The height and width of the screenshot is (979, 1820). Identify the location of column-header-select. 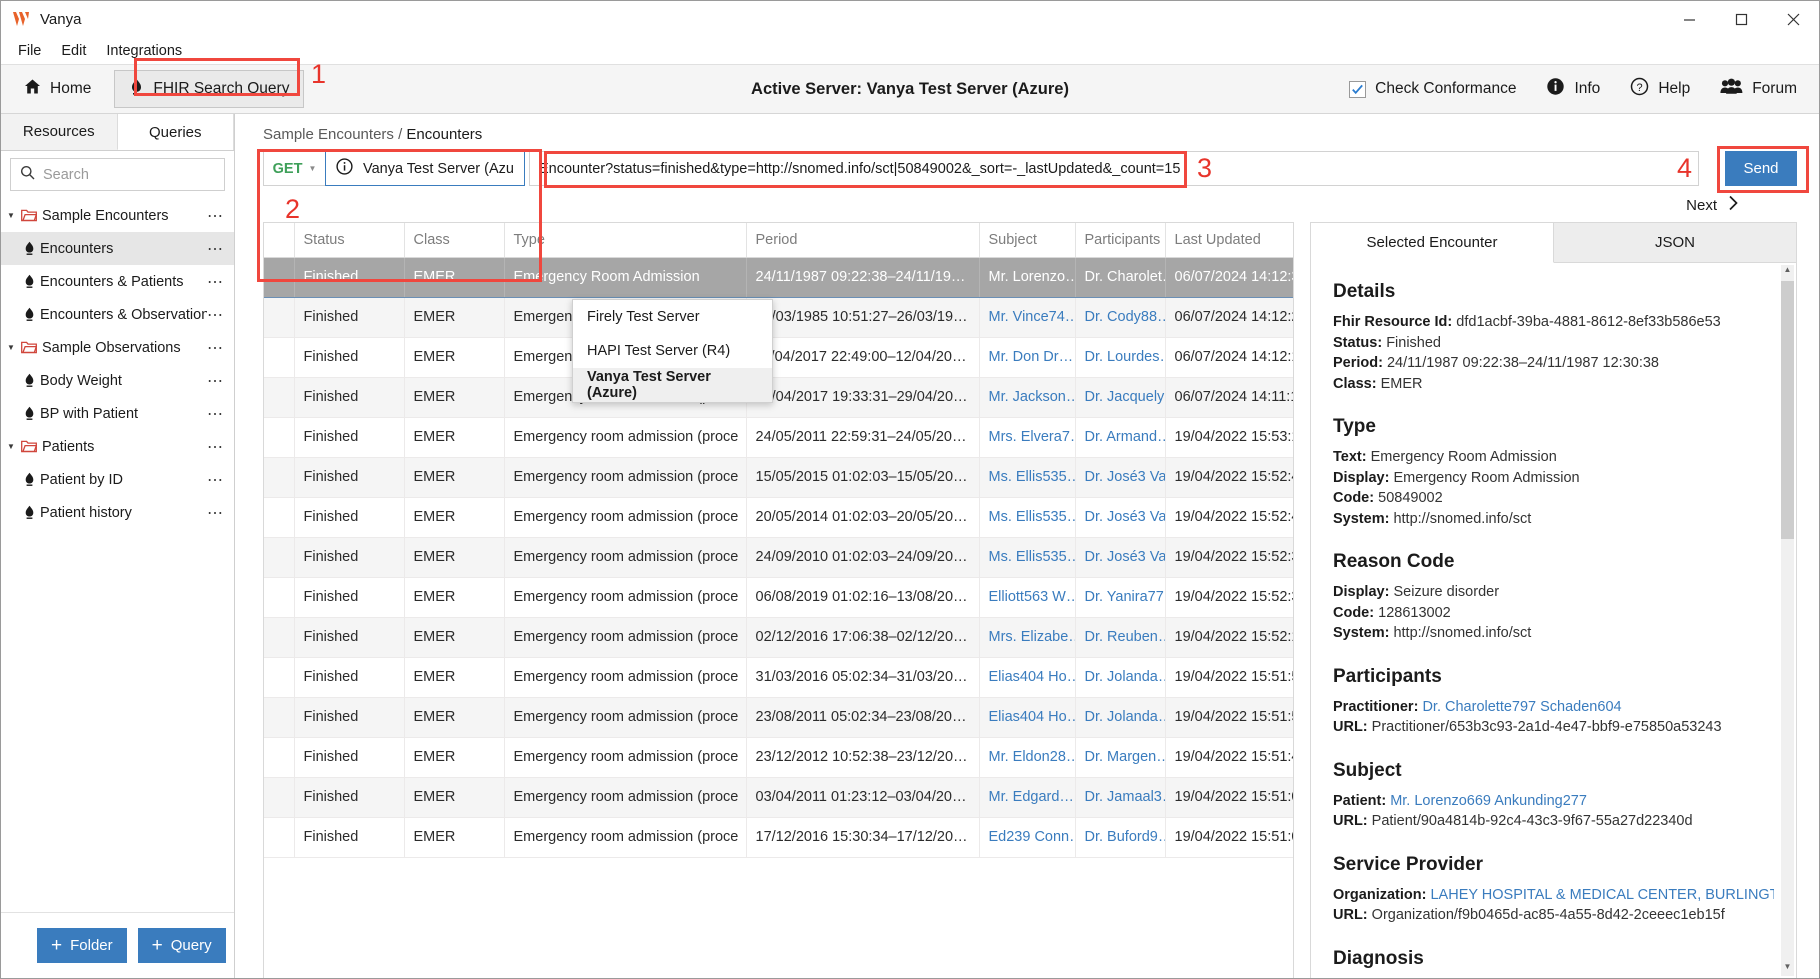
(279, 240).